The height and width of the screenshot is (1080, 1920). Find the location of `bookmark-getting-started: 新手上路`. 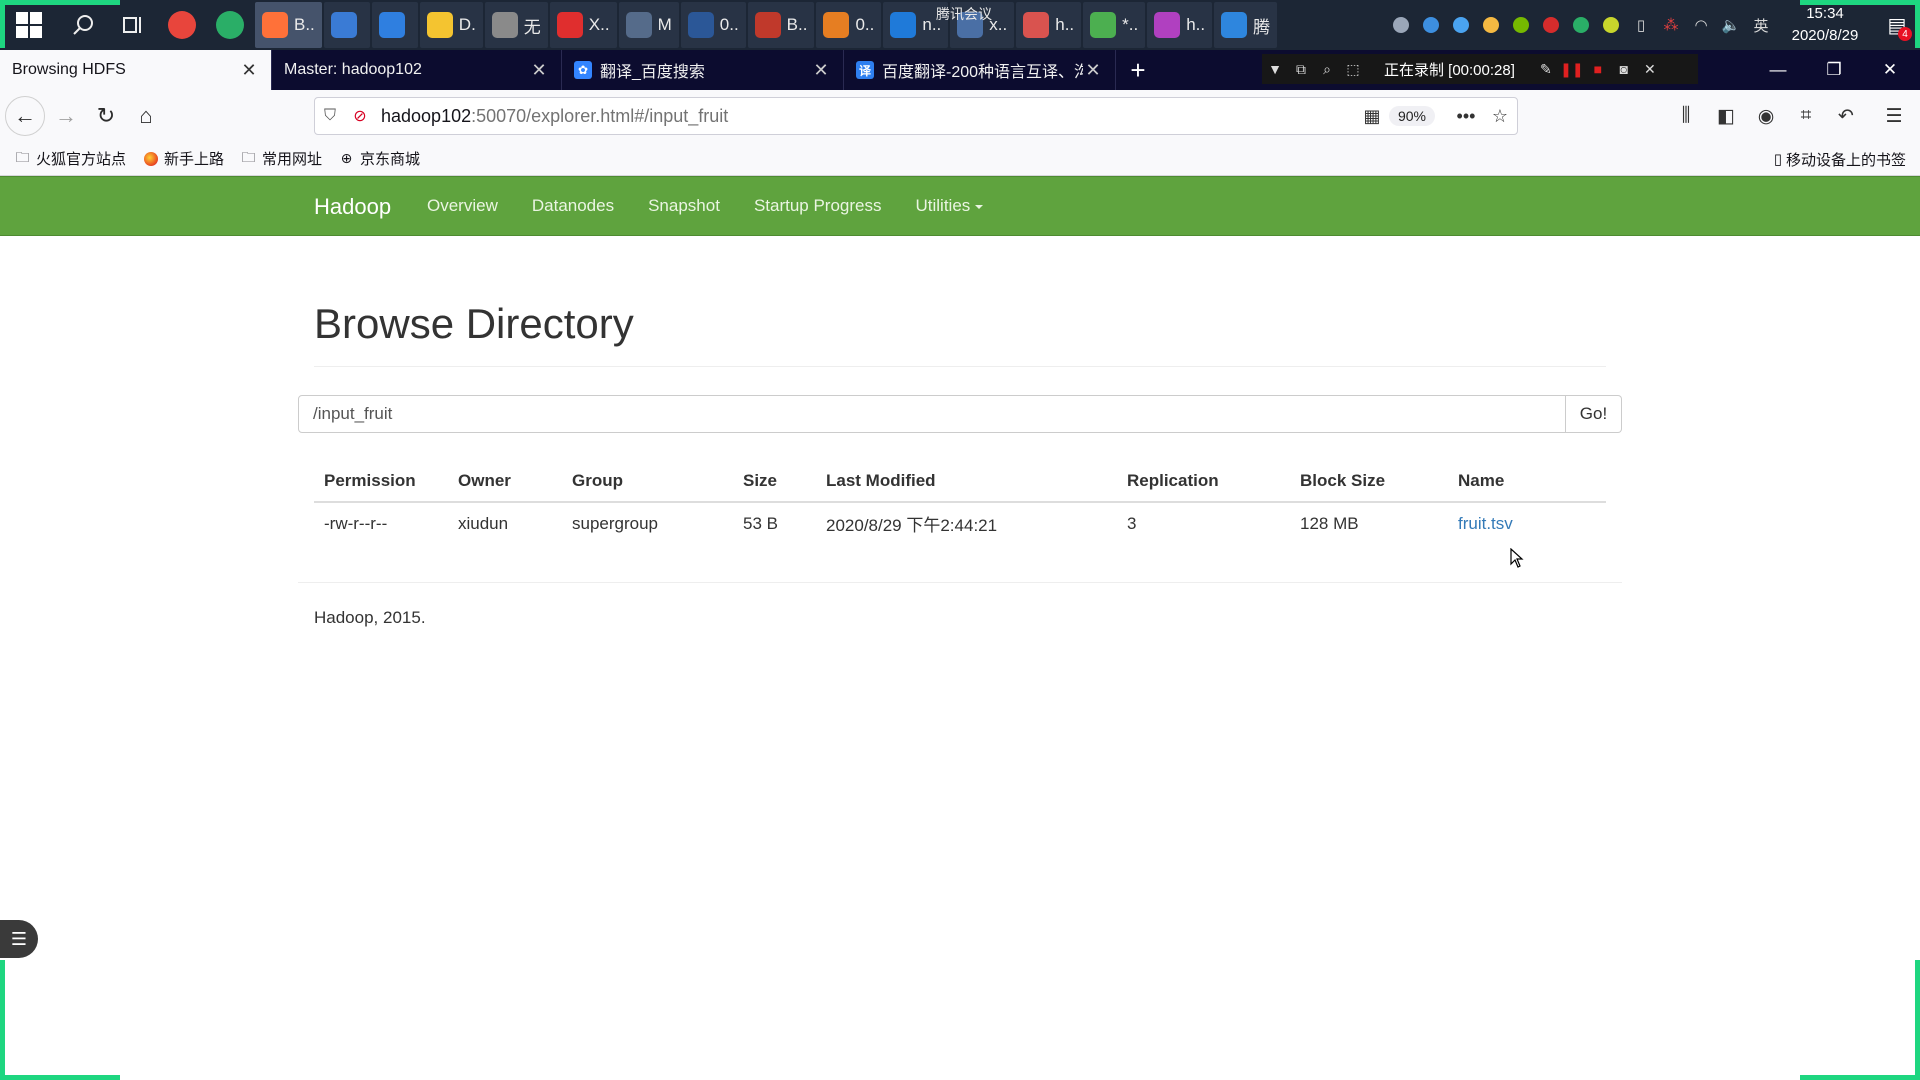

bookmark-getting-started: 新手上路 is located at coordinates (183, 158).